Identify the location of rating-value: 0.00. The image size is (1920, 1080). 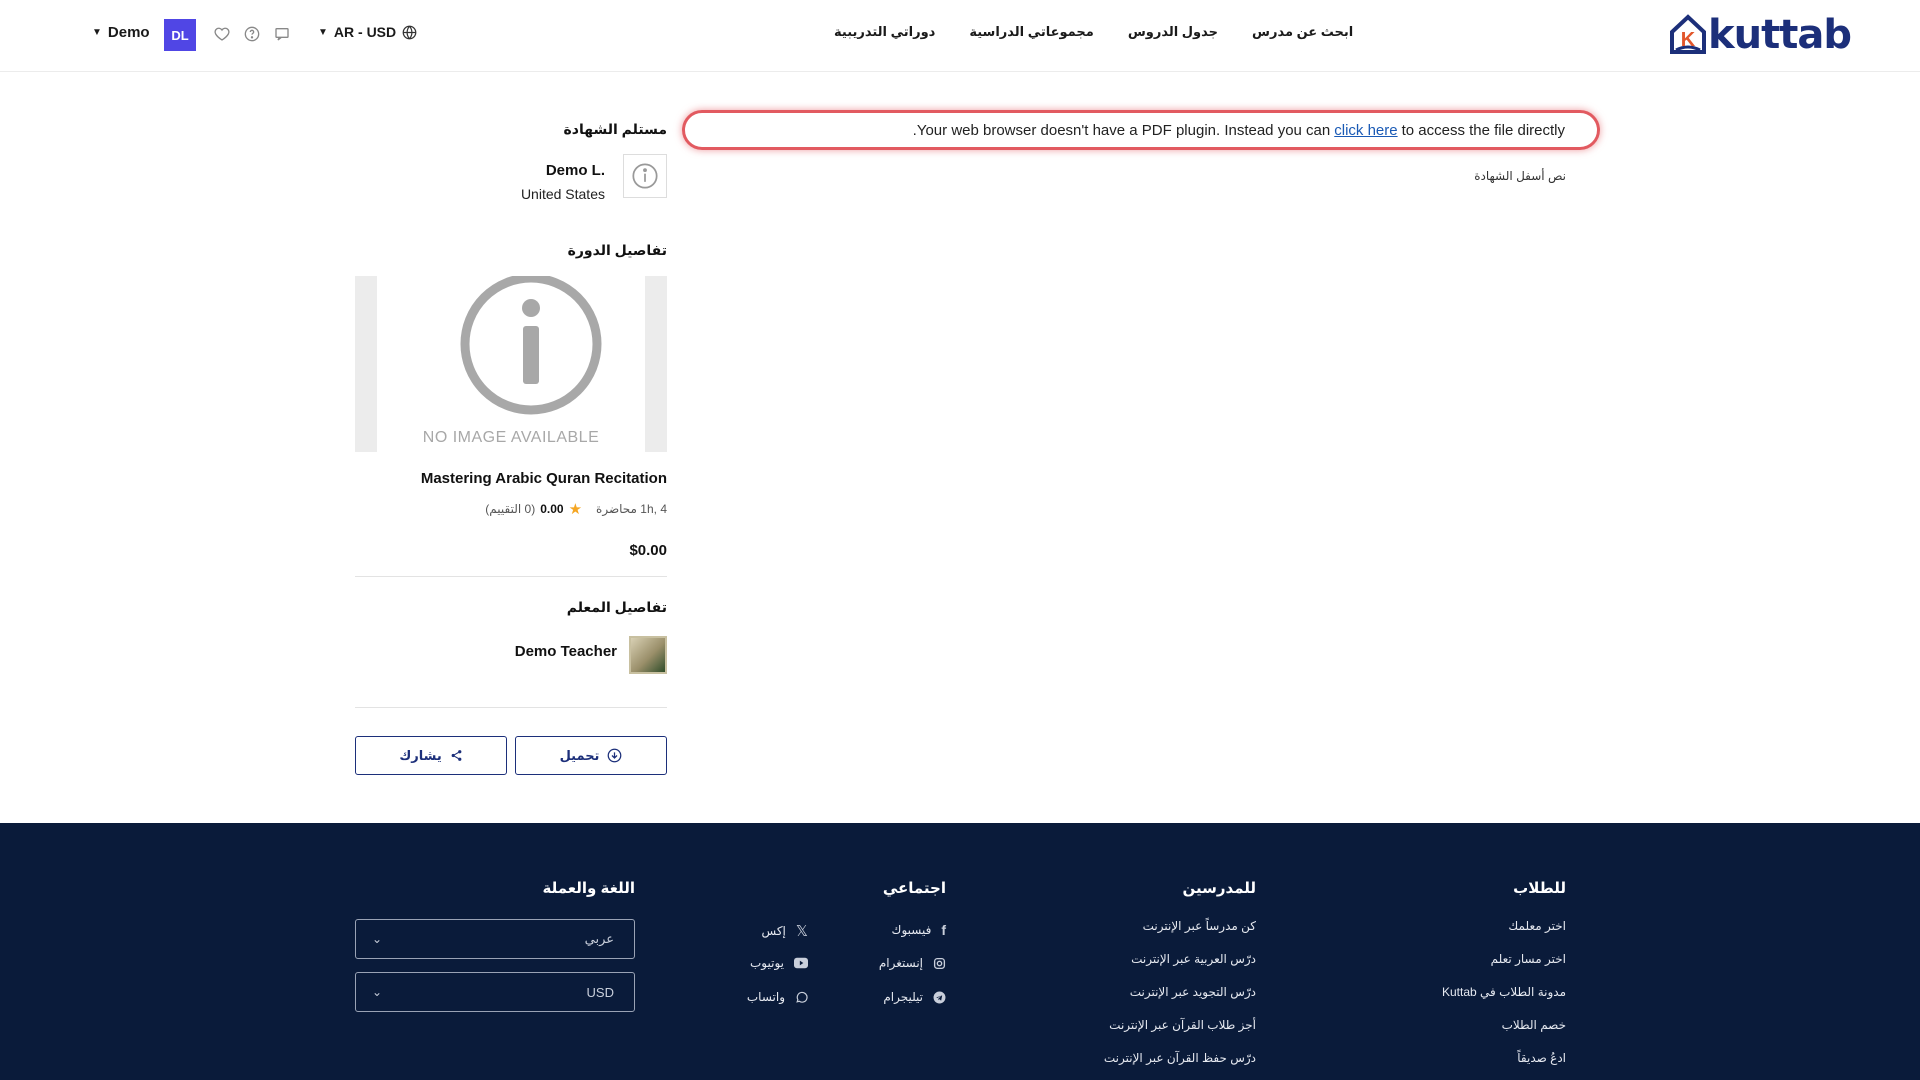
(552, 509).